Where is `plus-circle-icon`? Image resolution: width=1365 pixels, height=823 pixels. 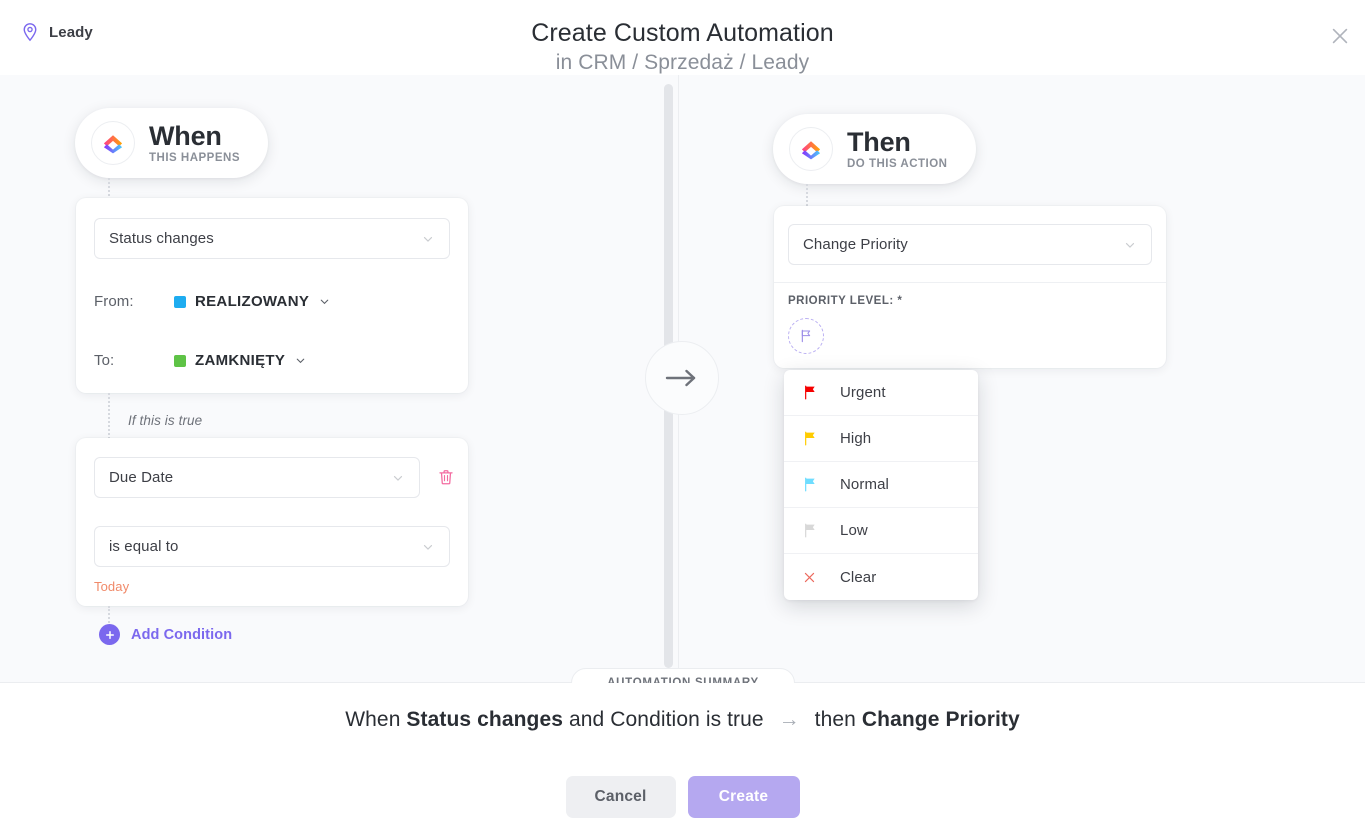 plus-circle-icon is located at coordinates (109, 634).